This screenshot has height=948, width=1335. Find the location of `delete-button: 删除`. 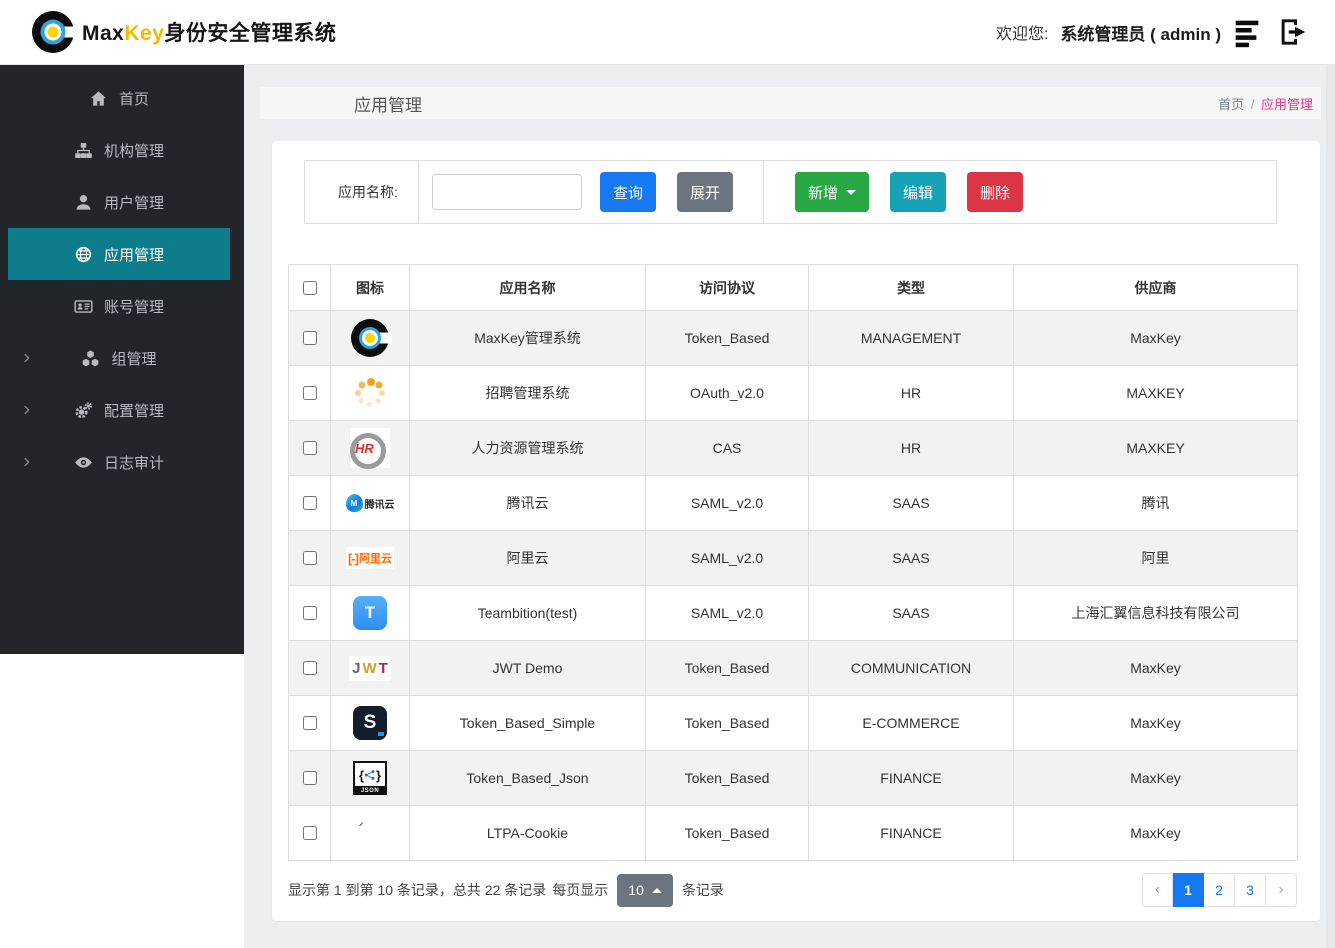

delete-button: 删除 is located at coordinates (995, 192).